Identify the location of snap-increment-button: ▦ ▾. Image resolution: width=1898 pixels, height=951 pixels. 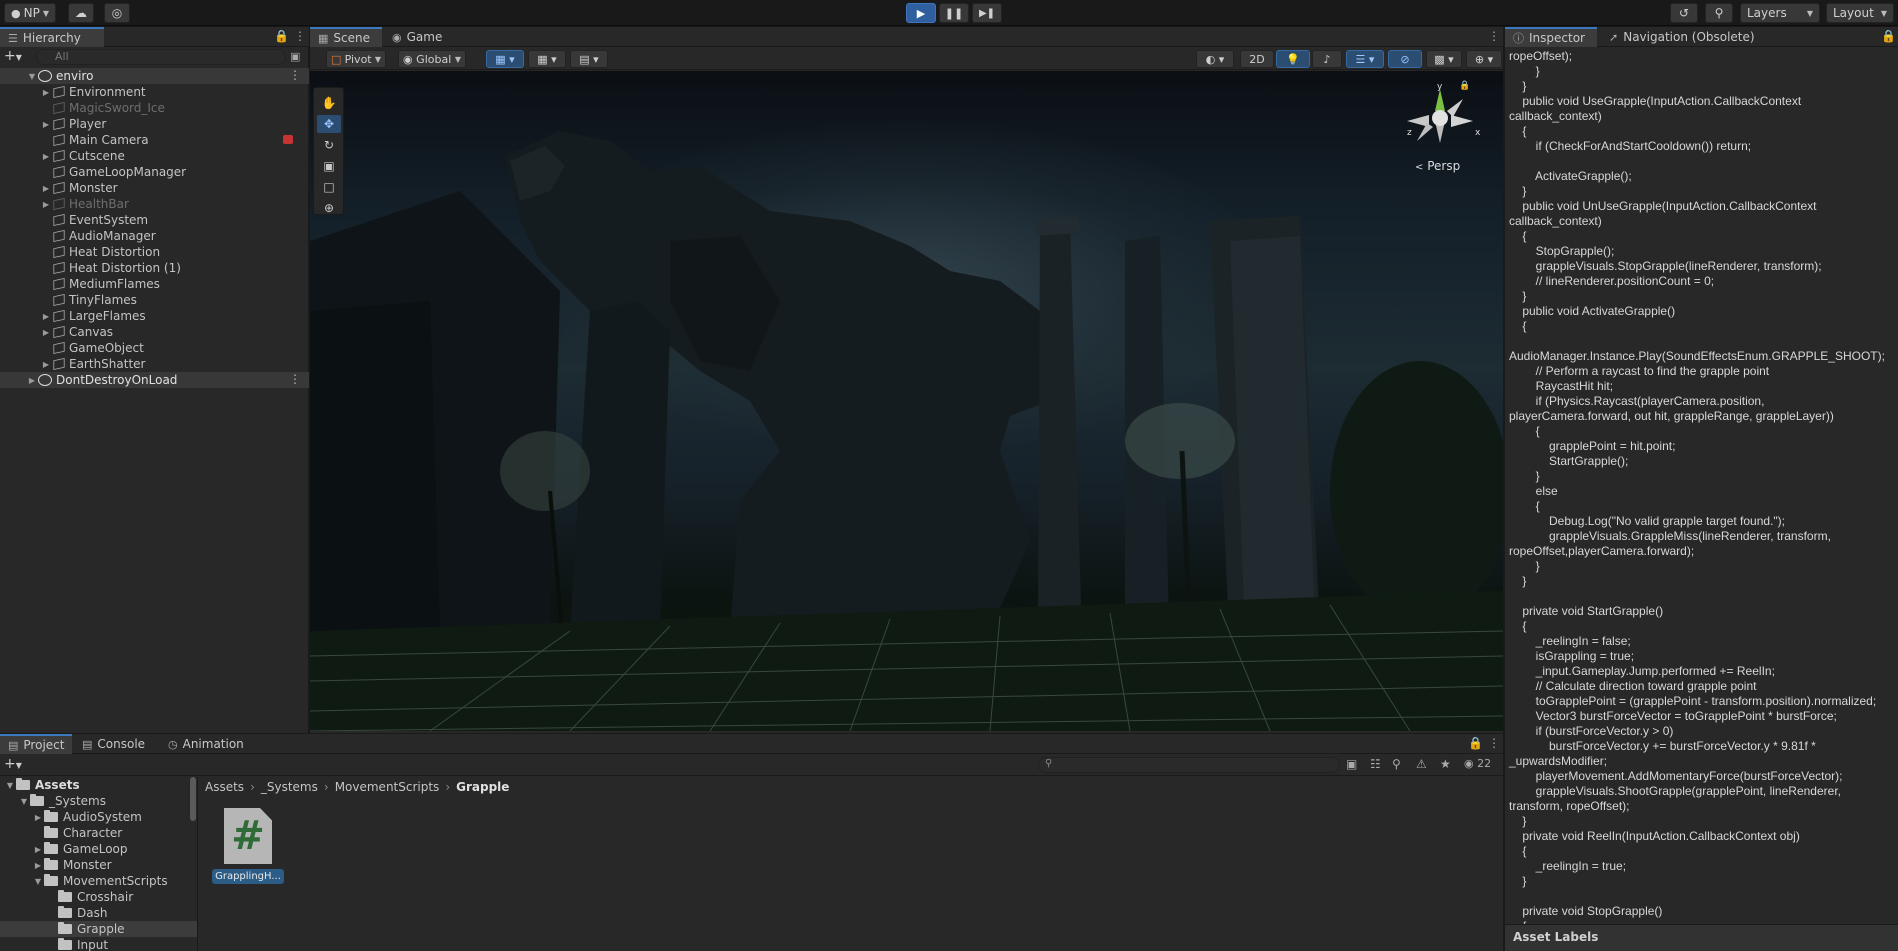
(547, 59).